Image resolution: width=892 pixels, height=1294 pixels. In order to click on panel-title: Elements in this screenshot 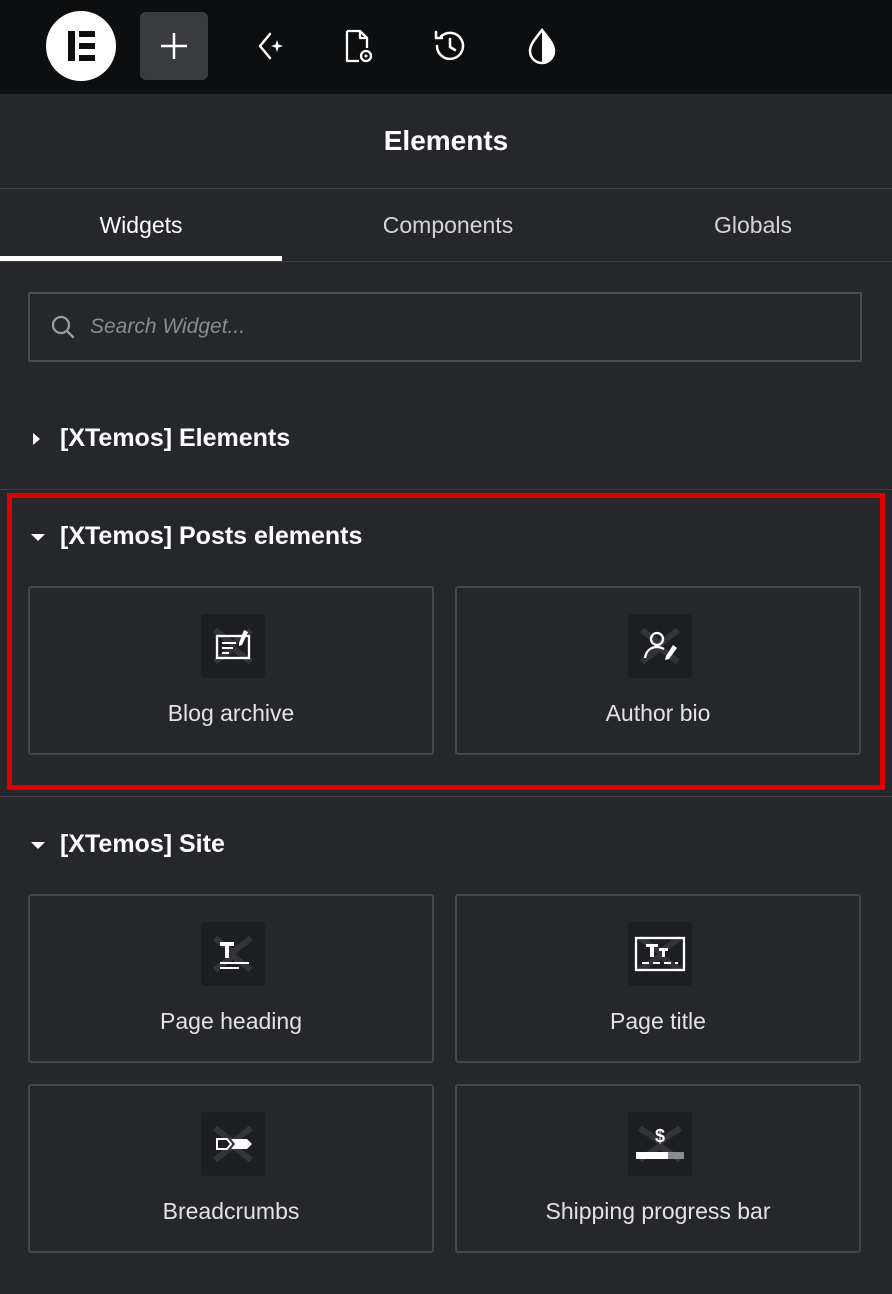, I will do `click(446, 140)`.